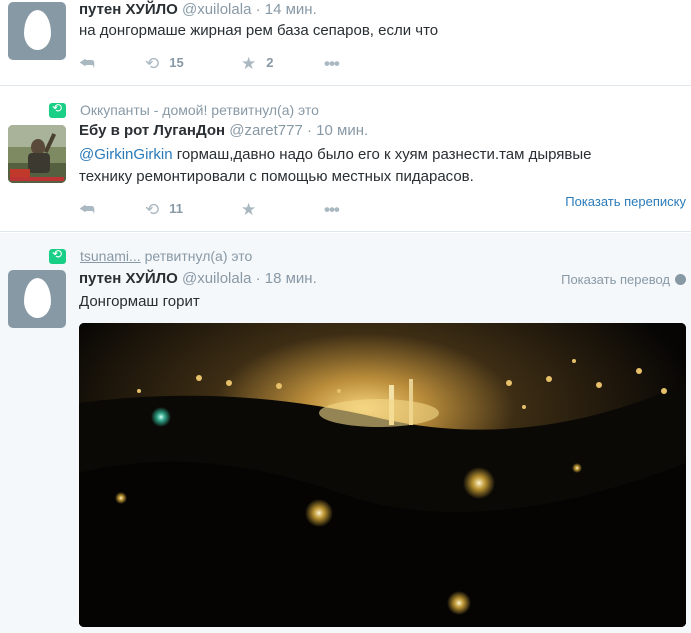 The width and height of the screenshot is (691, 633). Describe the element at coordinates (266, 130) in the screenshot. I see `username: @zaret777` at that location.